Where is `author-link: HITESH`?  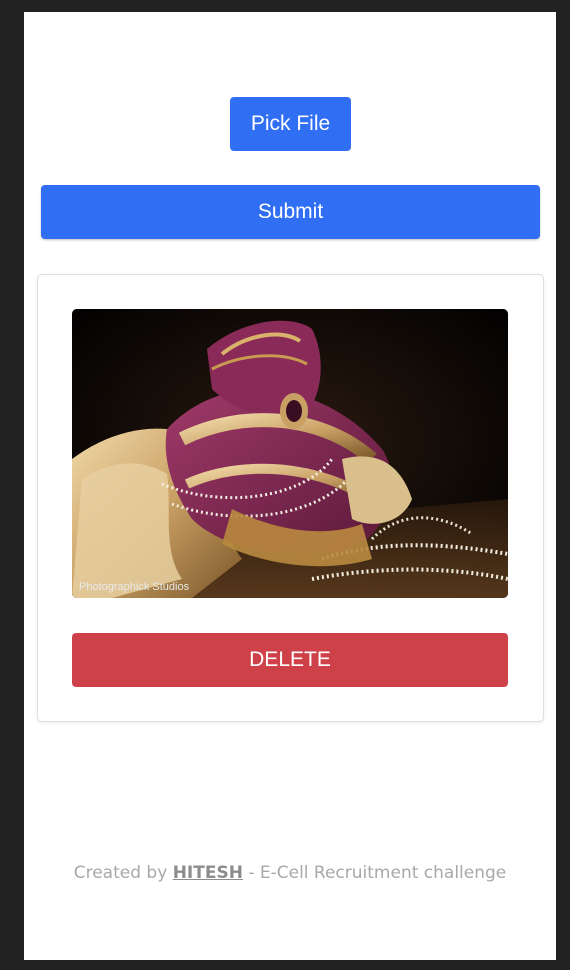
author-link: HITESH is located at coordinates (208, 873).